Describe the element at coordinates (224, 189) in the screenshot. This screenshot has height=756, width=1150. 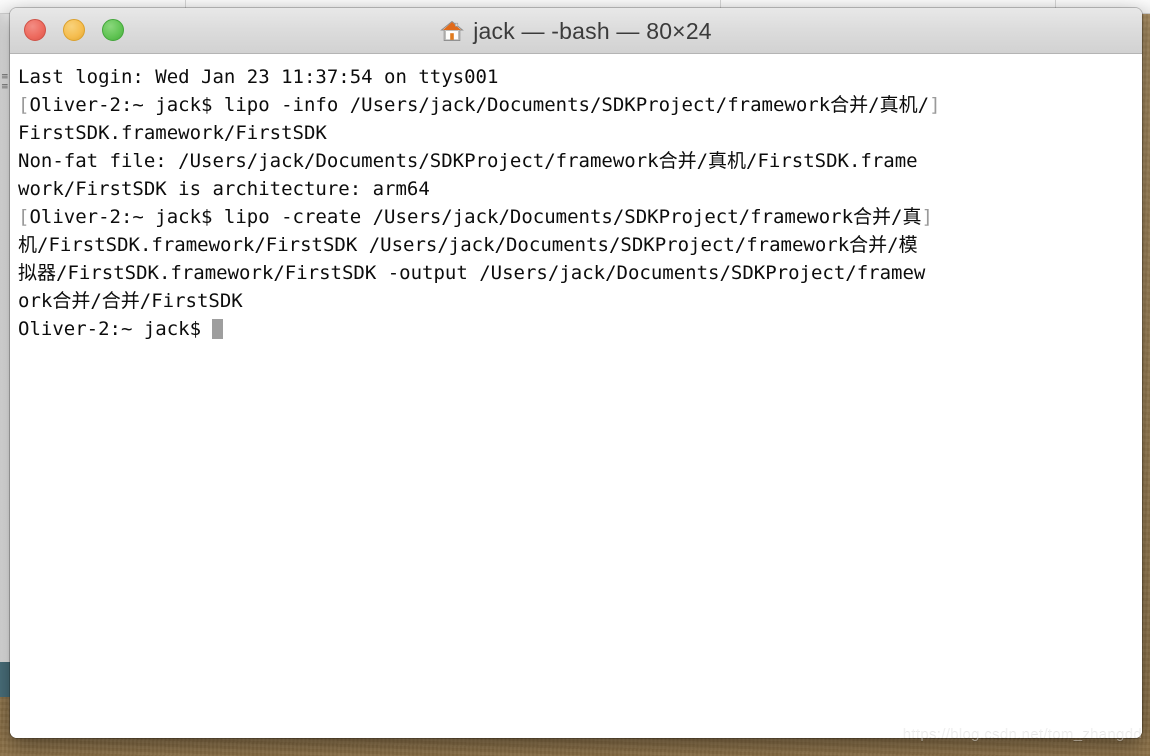
I see `terminal-line-text: work/FirstSDK is architecture: arm64` at that location.